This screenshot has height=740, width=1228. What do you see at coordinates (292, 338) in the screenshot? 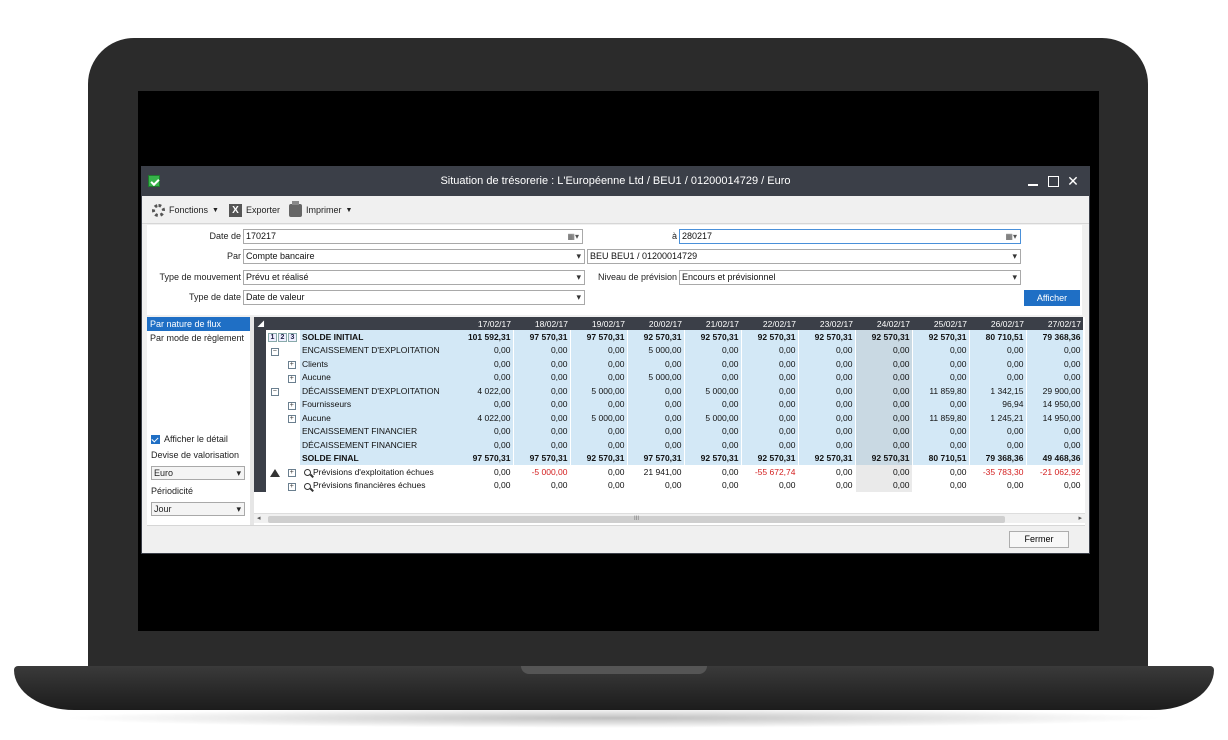
I see `level-button: 3` at bounding box center [292, 338].